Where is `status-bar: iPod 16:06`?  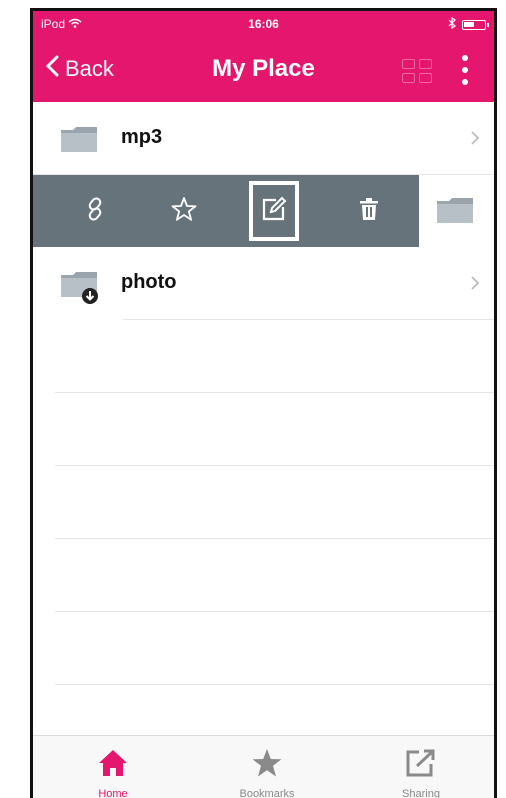
status-bar: iPod 16:06 is located at coordinates (263, 24).